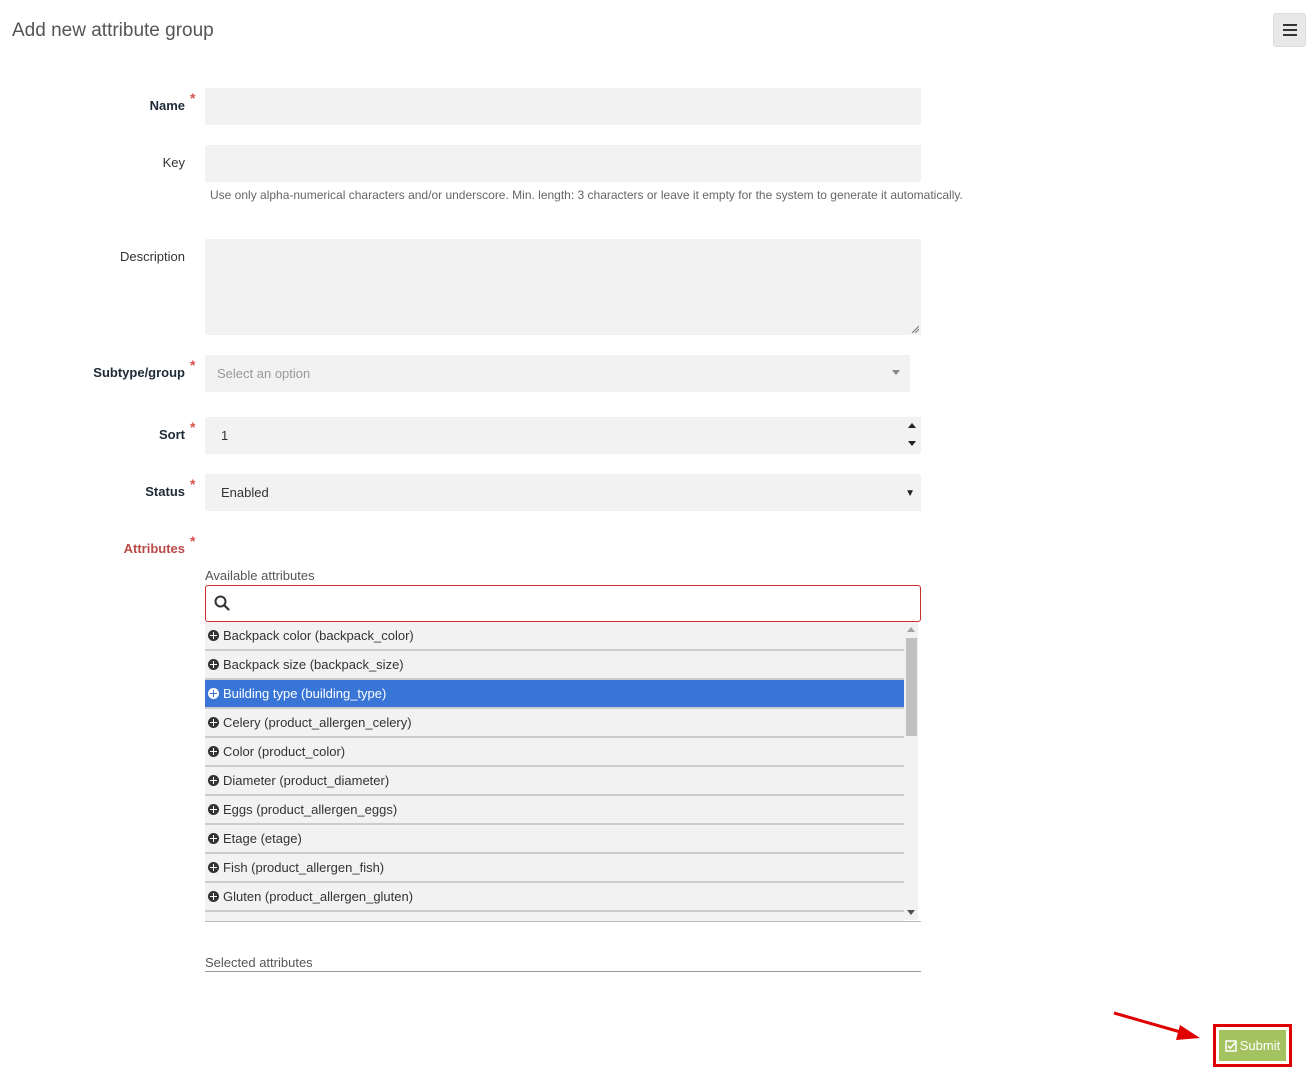 Image resolution: width=1316 pixels, height=1083 pixels. I want to click on sort-label: Sort, so click(172, 434).